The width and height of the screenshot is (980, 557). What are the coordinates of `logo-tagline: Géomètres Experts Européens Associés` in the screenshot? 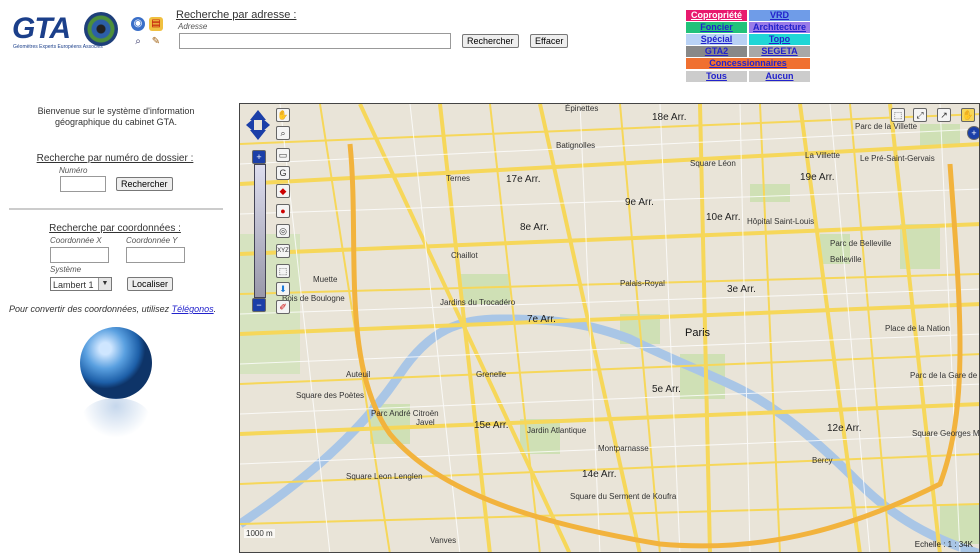 It's located at (58, 47).